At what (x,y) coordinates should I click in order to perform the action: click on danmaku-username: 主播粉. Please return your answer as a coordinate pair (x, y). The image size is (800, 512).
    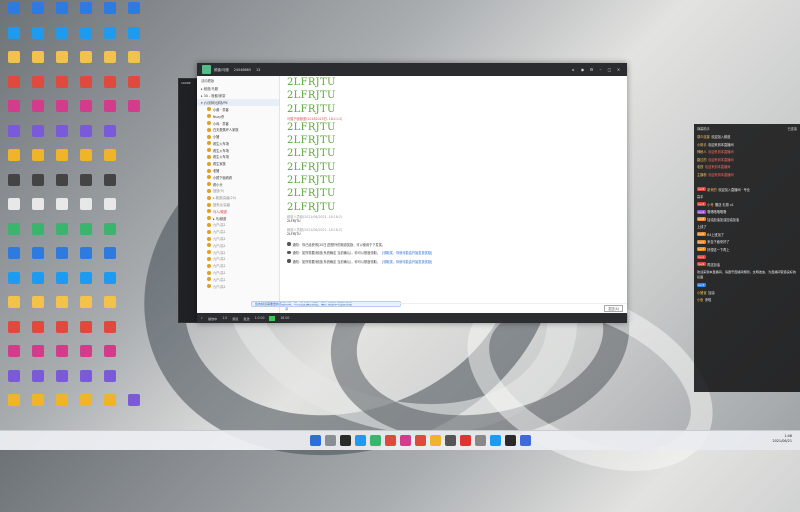
    Looking at the image, I should click on (702, 174).